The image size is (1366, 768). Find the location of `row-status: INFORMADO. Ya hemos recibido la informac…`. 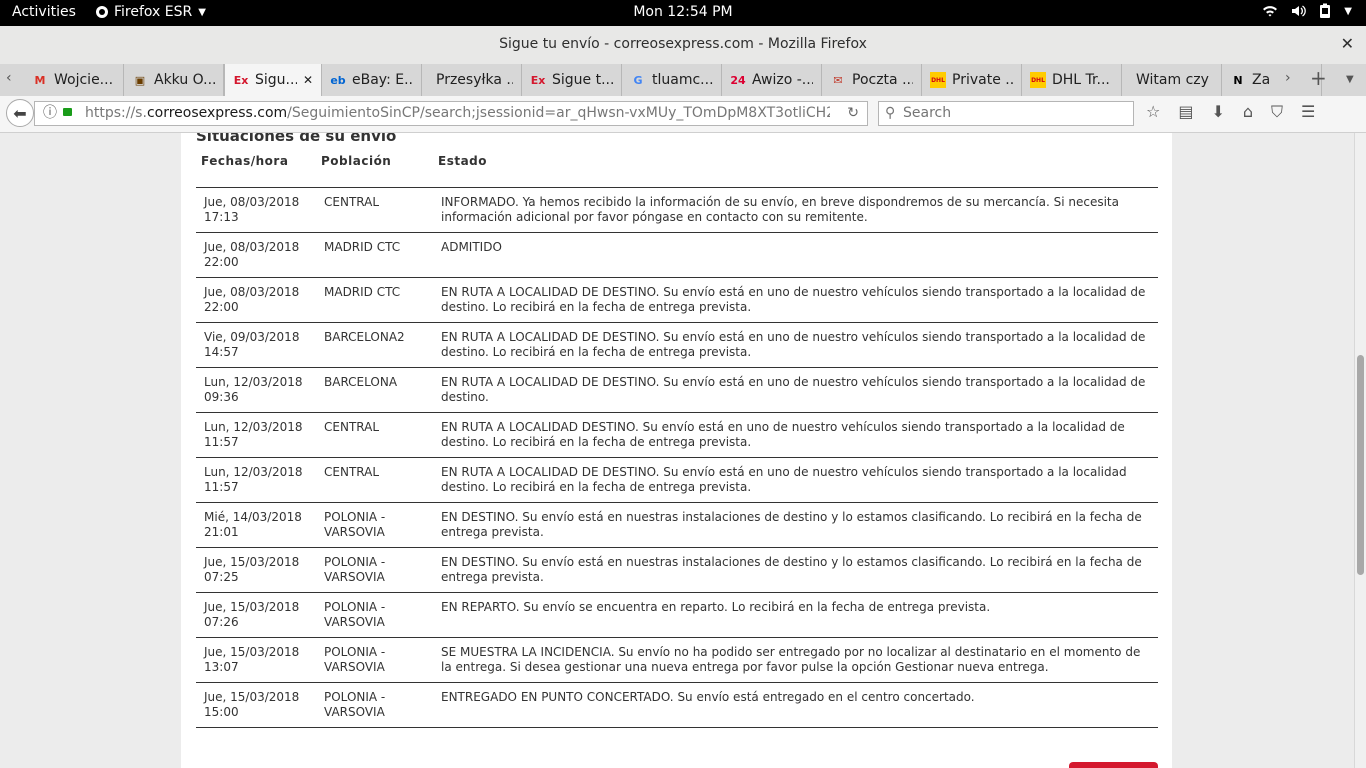

row-status: INFORMADO. Ya hemos recibido la informac… is located at coordinates (795, 210).